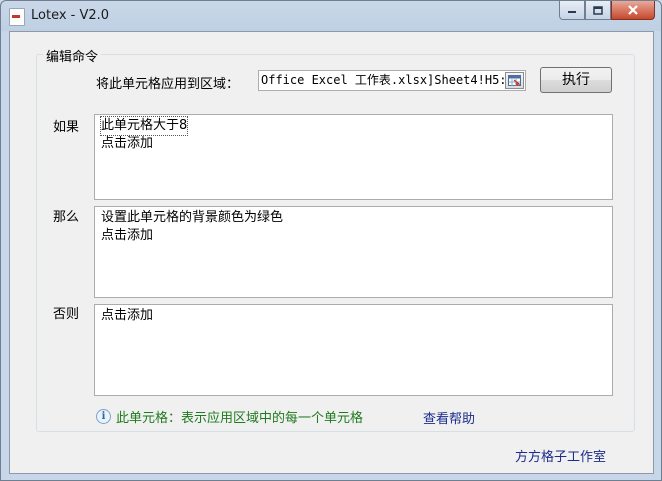 The width and height of the screenshot is (662, 481). I want to click on range-input: Office Excel 工作表.xlsx]Sheet4!H5:, so click(392, 80).